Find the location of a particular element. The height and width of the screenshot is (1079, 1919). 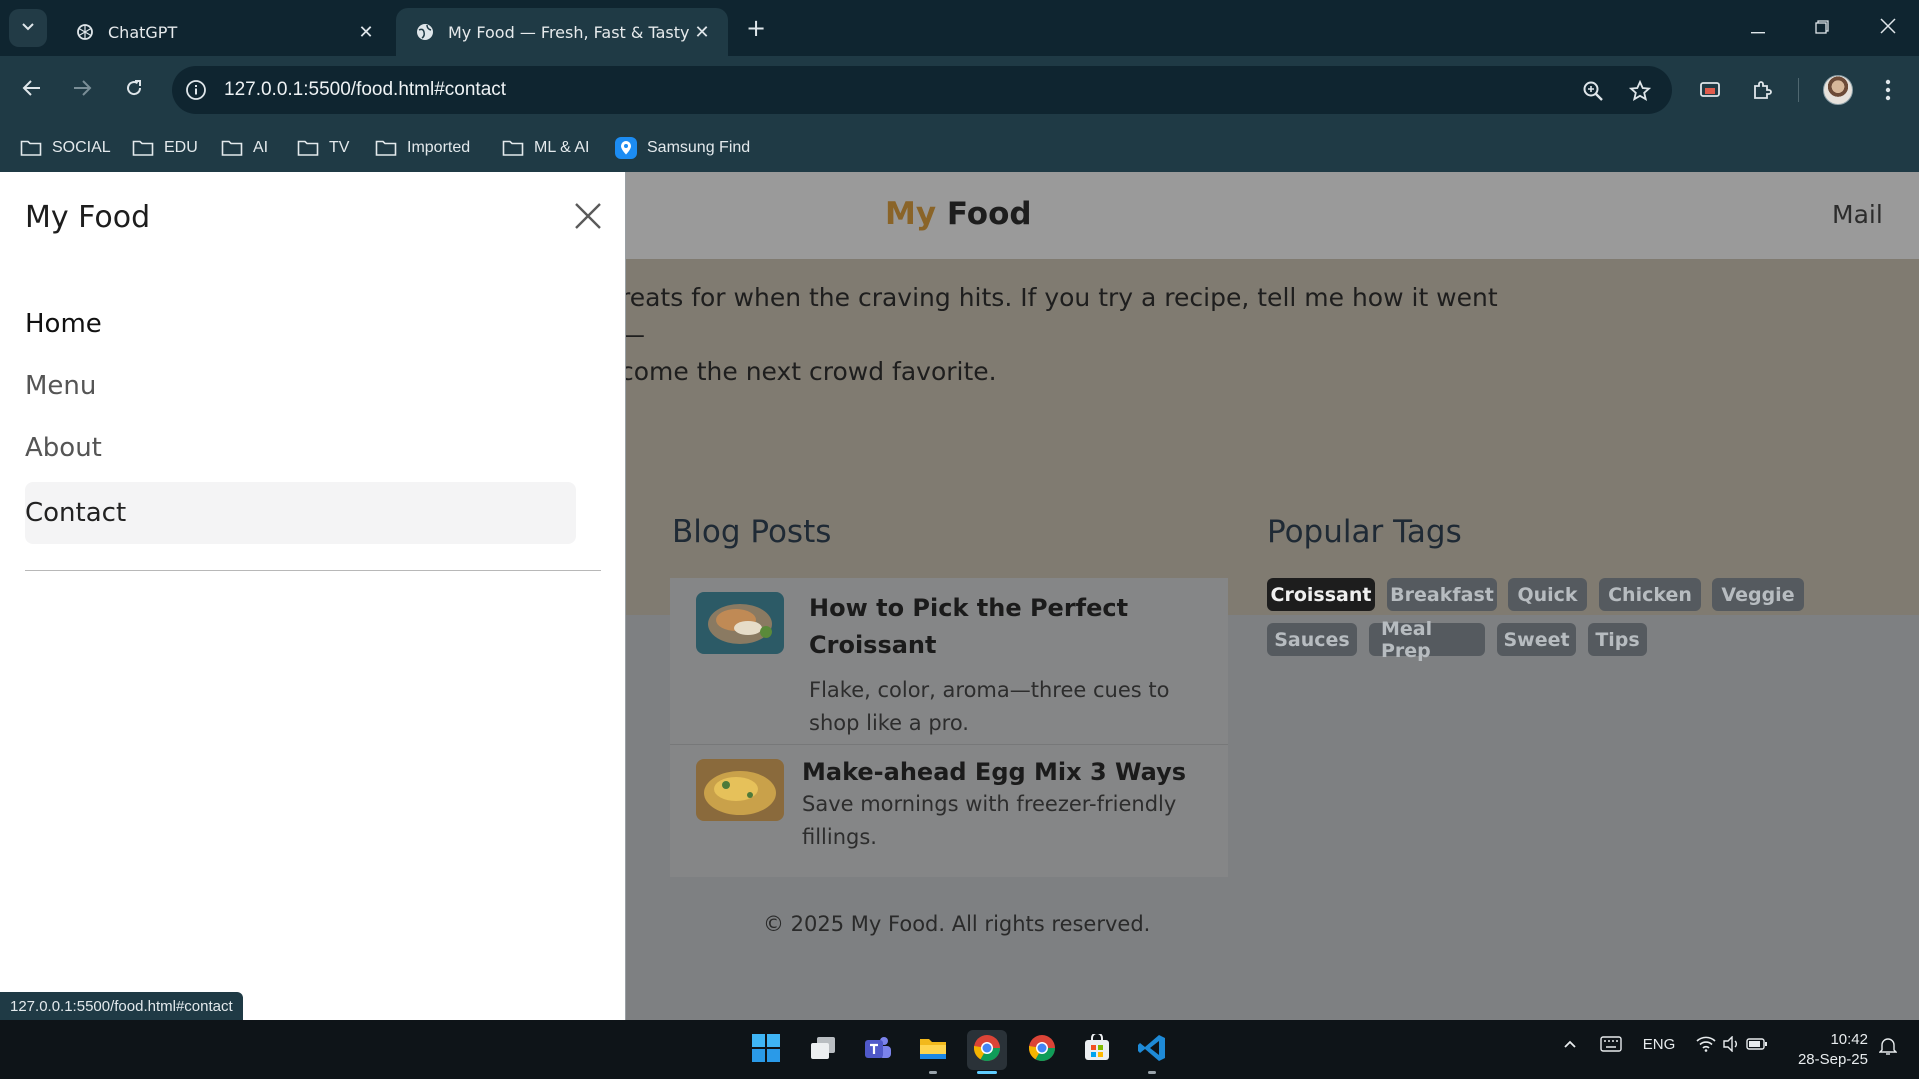

tag-chicken: Chicken is located at coordinates (1650, 594).